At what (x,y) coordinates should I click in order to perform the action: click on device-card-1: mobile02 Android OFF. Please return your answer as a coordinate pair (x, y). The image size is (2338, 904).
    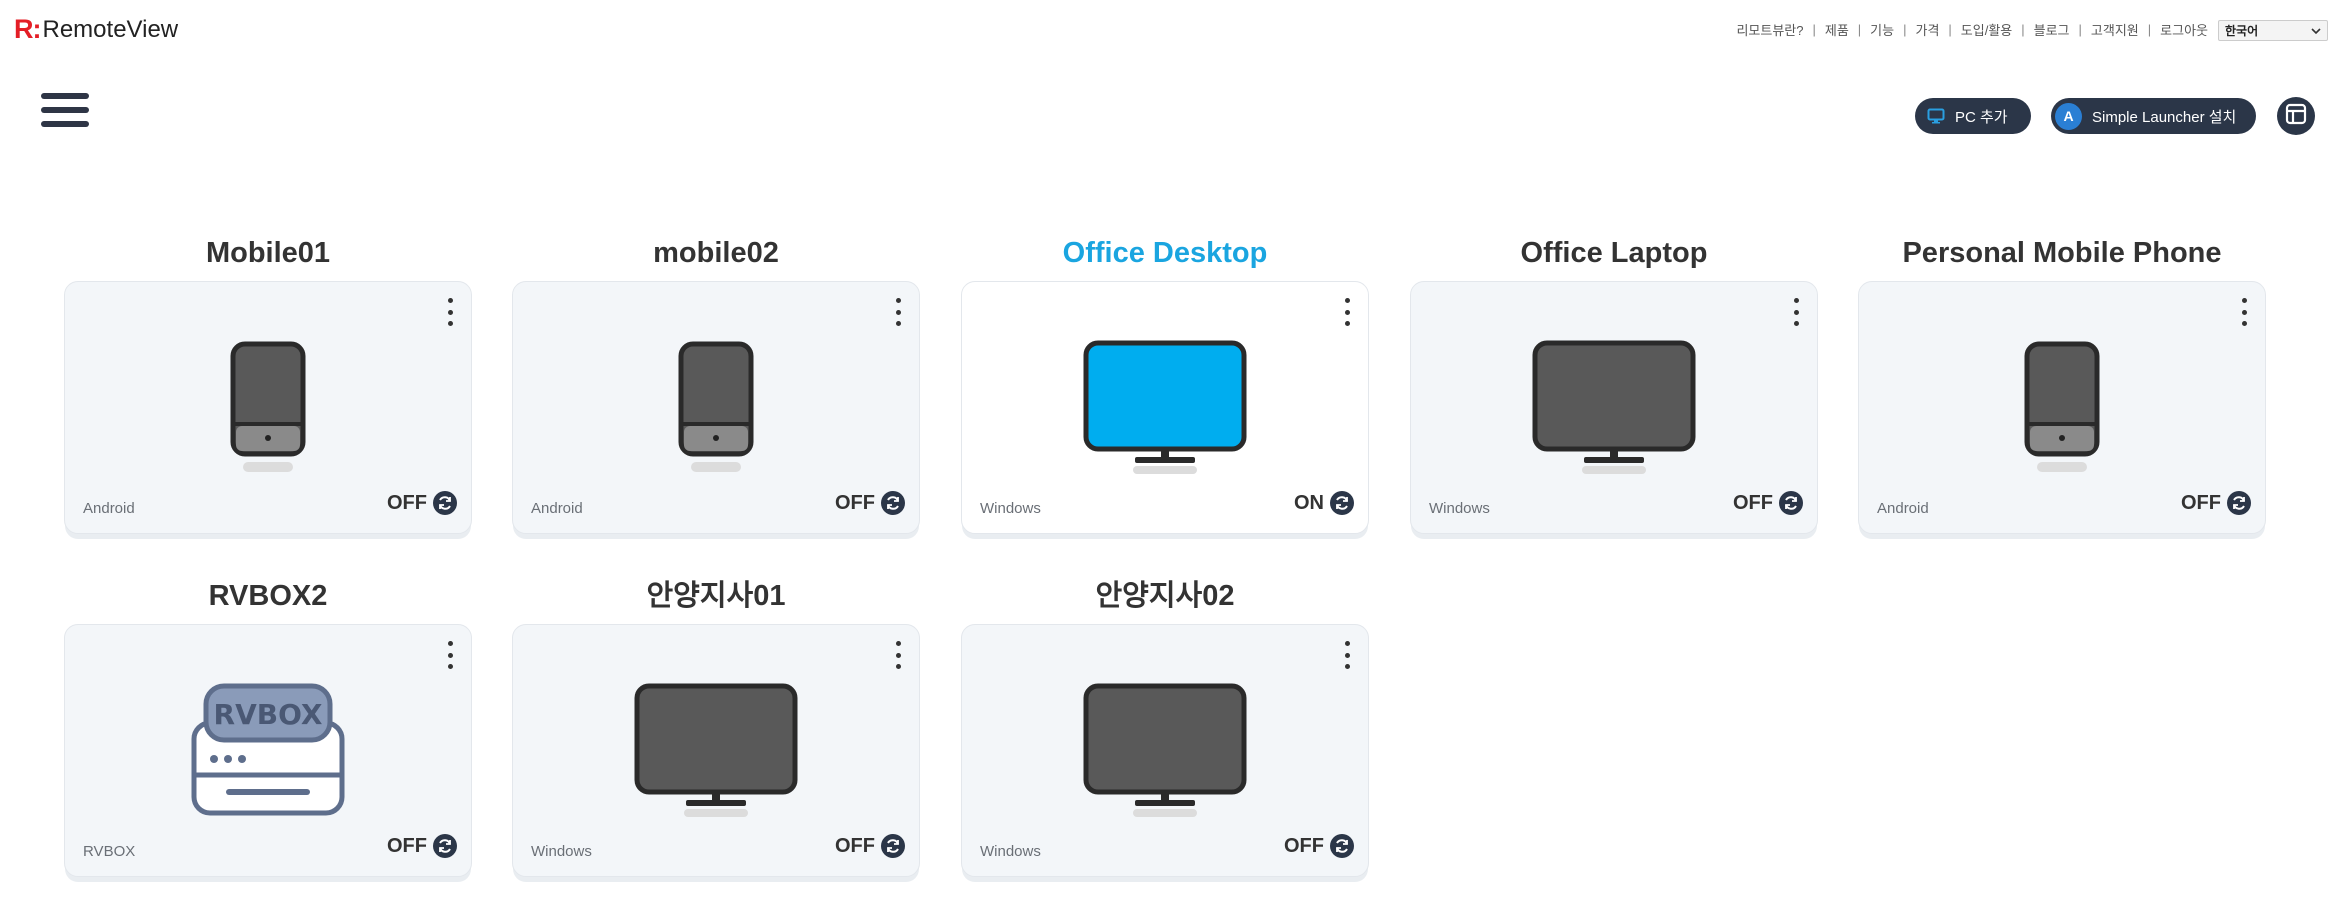
    Looking at the image, I should click on (716, 383).